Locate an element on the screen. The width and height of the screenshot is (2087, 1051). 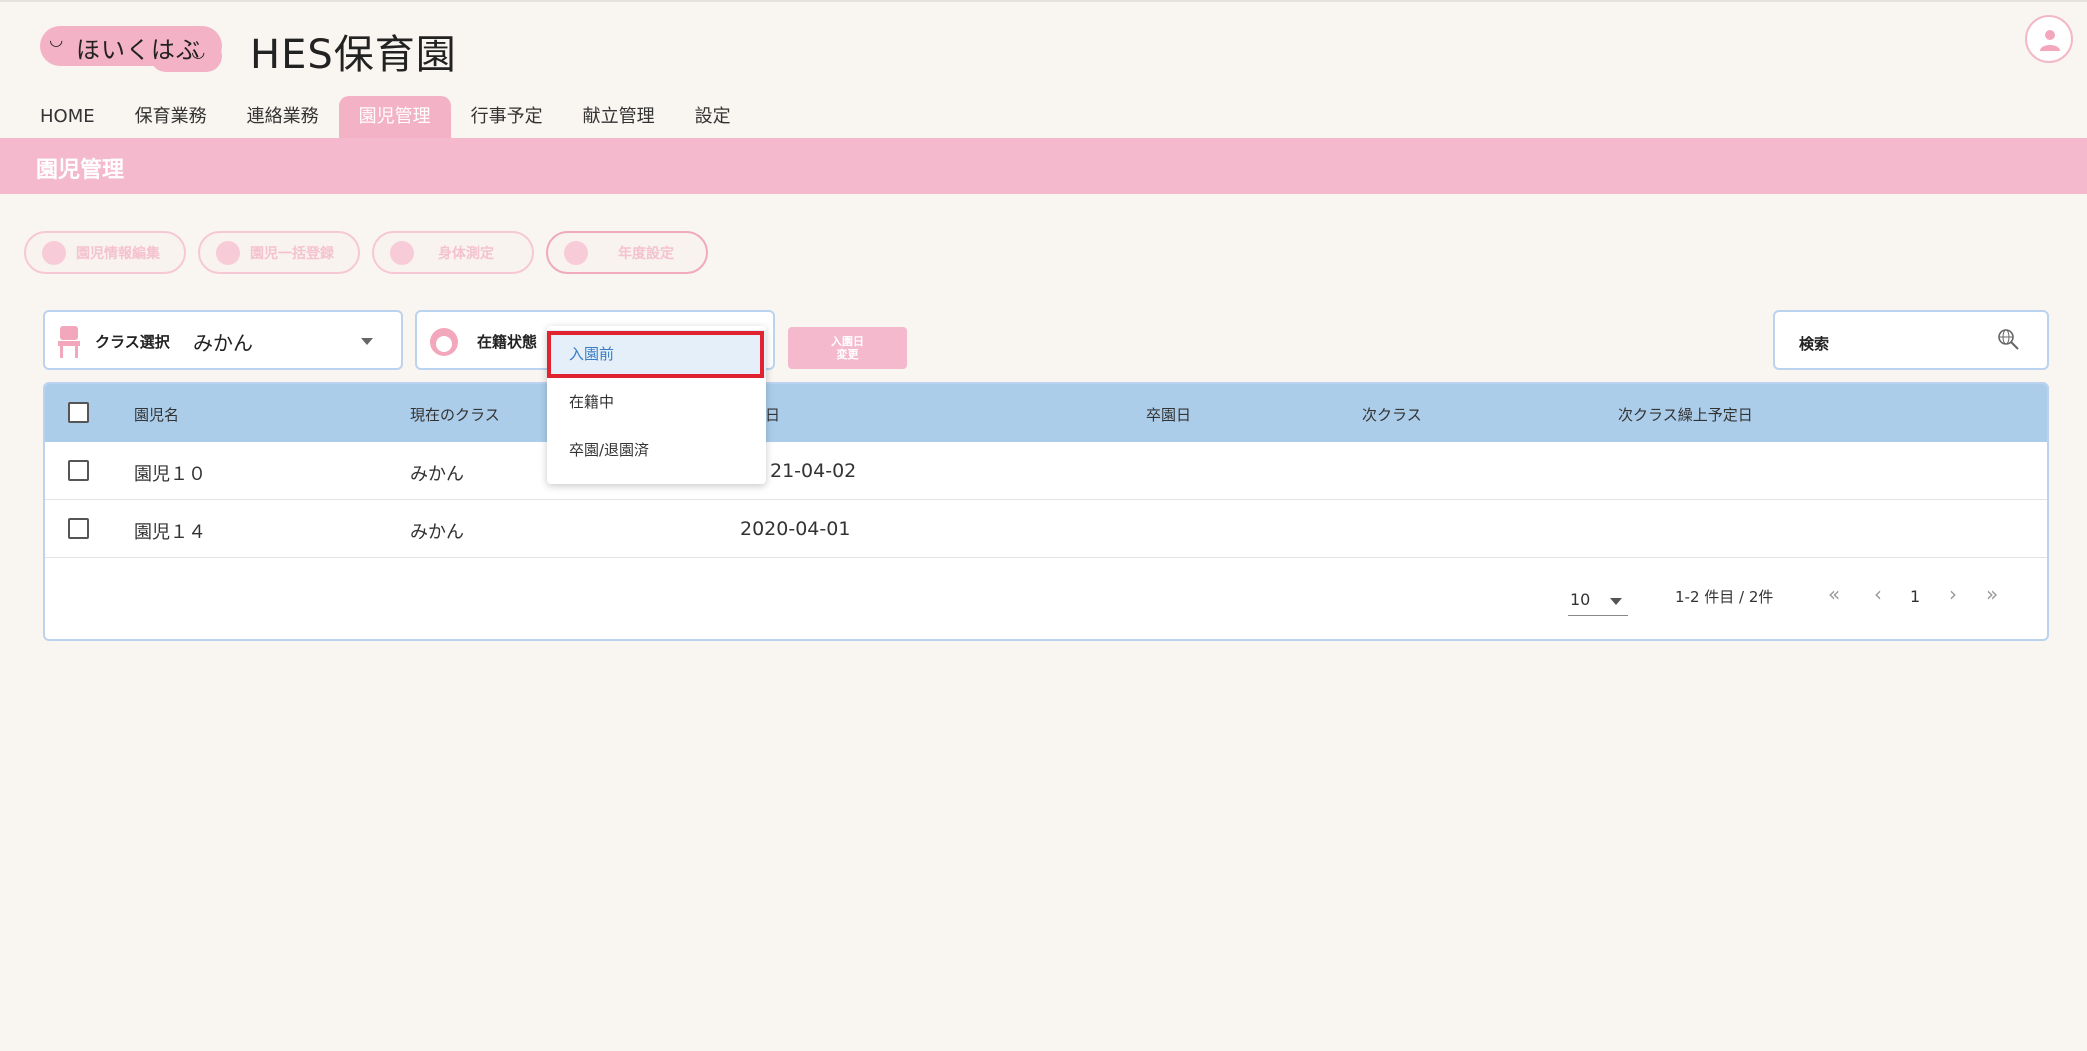
class-select-value: みかん is located at coordinates (223, 343).